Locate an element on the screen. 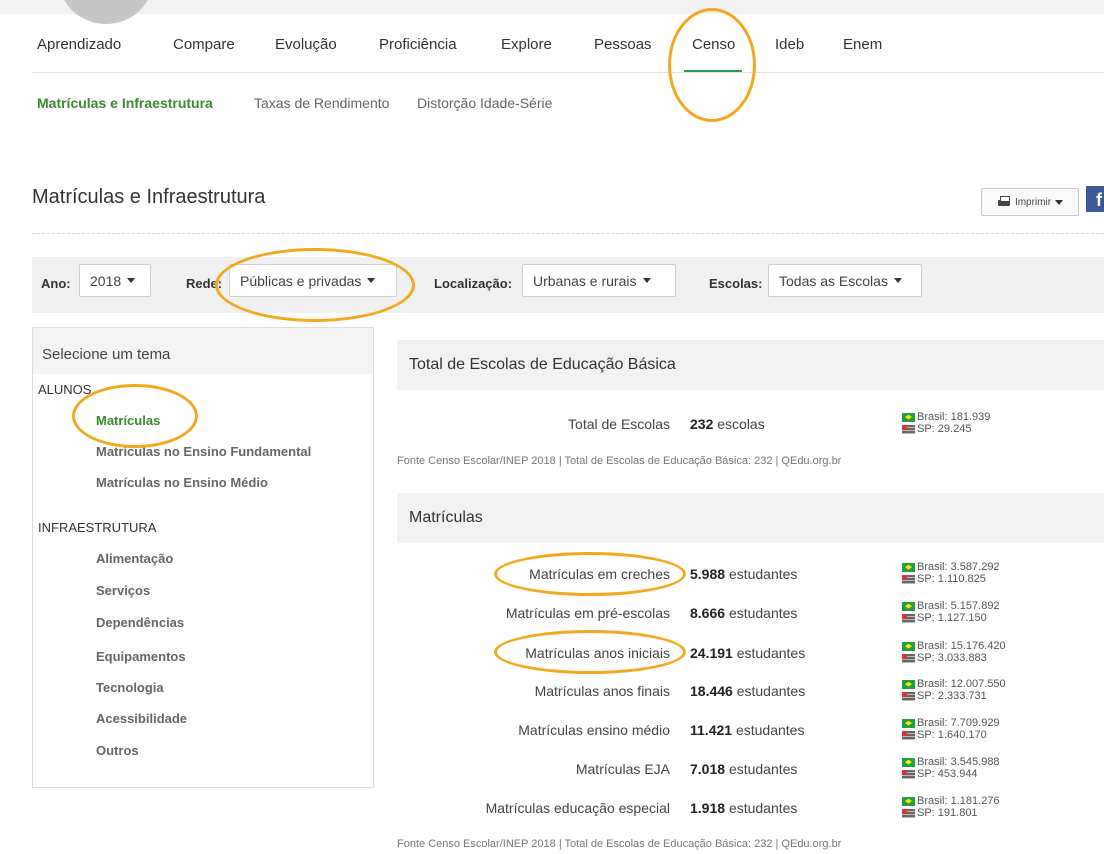  row-value: 232 escolas is located at coordinates (727, 424).